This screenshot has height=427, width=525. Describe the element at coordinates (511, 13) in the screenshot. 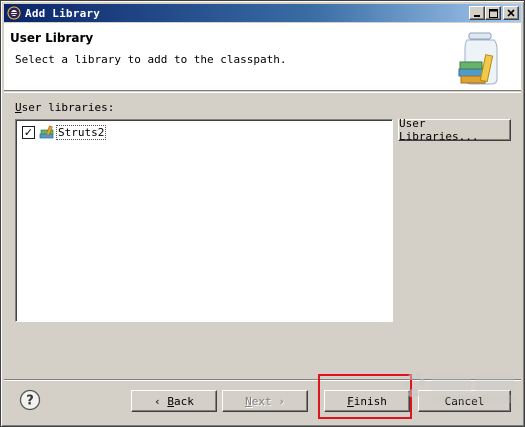

I see `close-icon` at that location.